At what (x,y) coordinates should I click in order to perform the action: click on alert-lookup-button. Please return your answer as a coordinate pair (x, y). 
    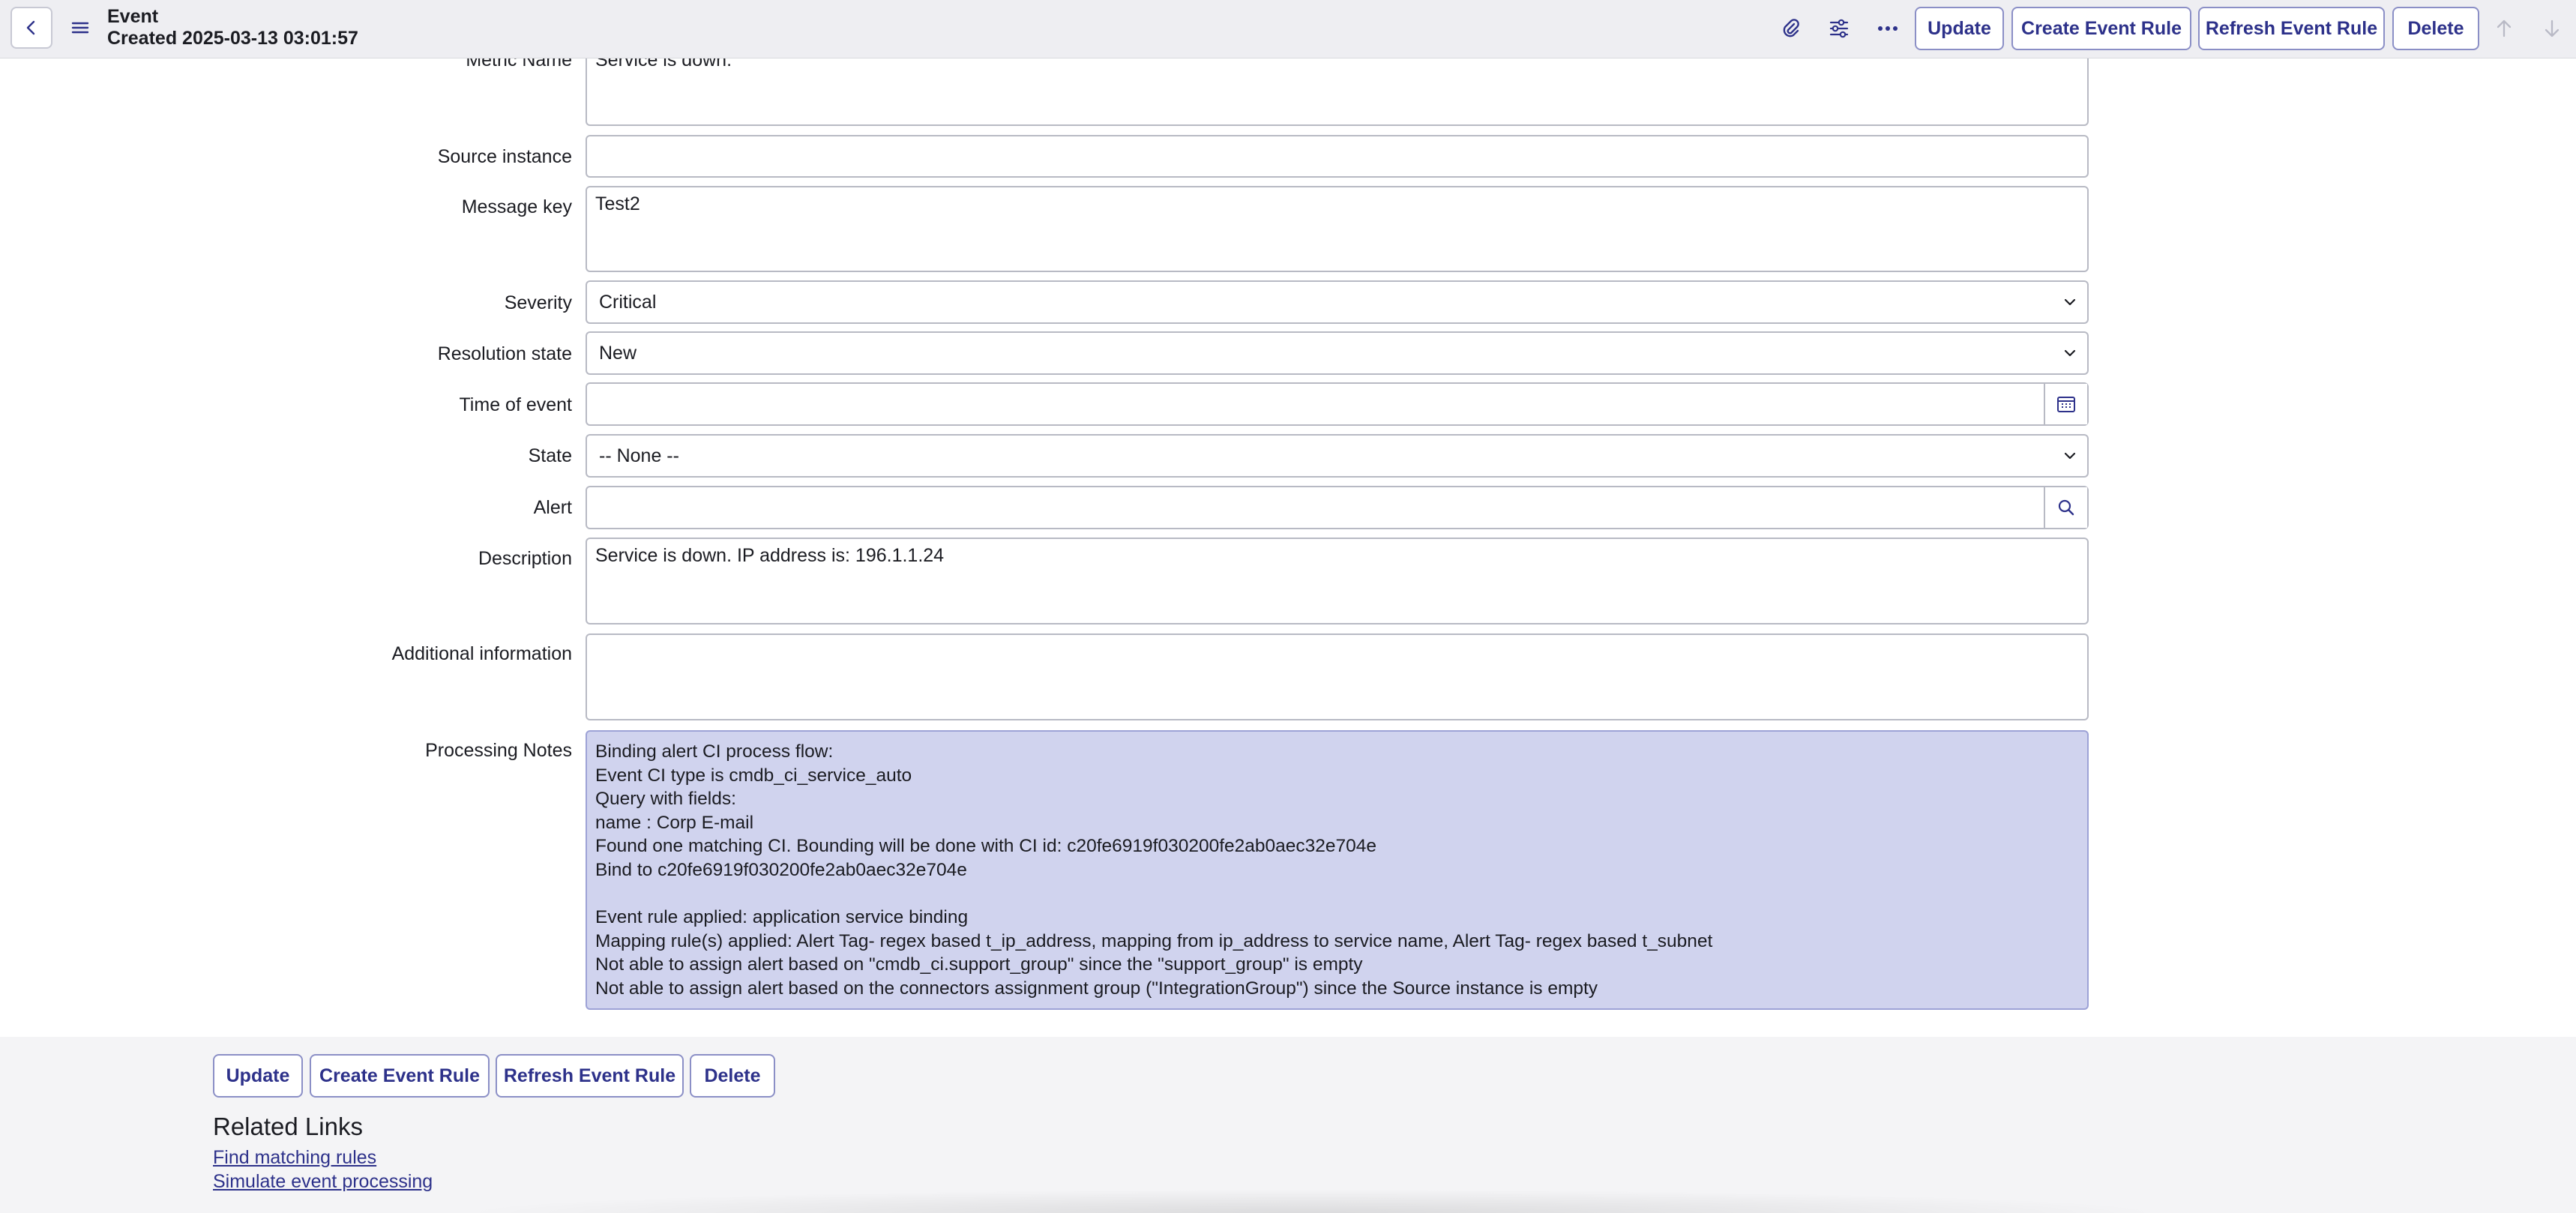
    Looking at the image, I should click on (2066, 508).